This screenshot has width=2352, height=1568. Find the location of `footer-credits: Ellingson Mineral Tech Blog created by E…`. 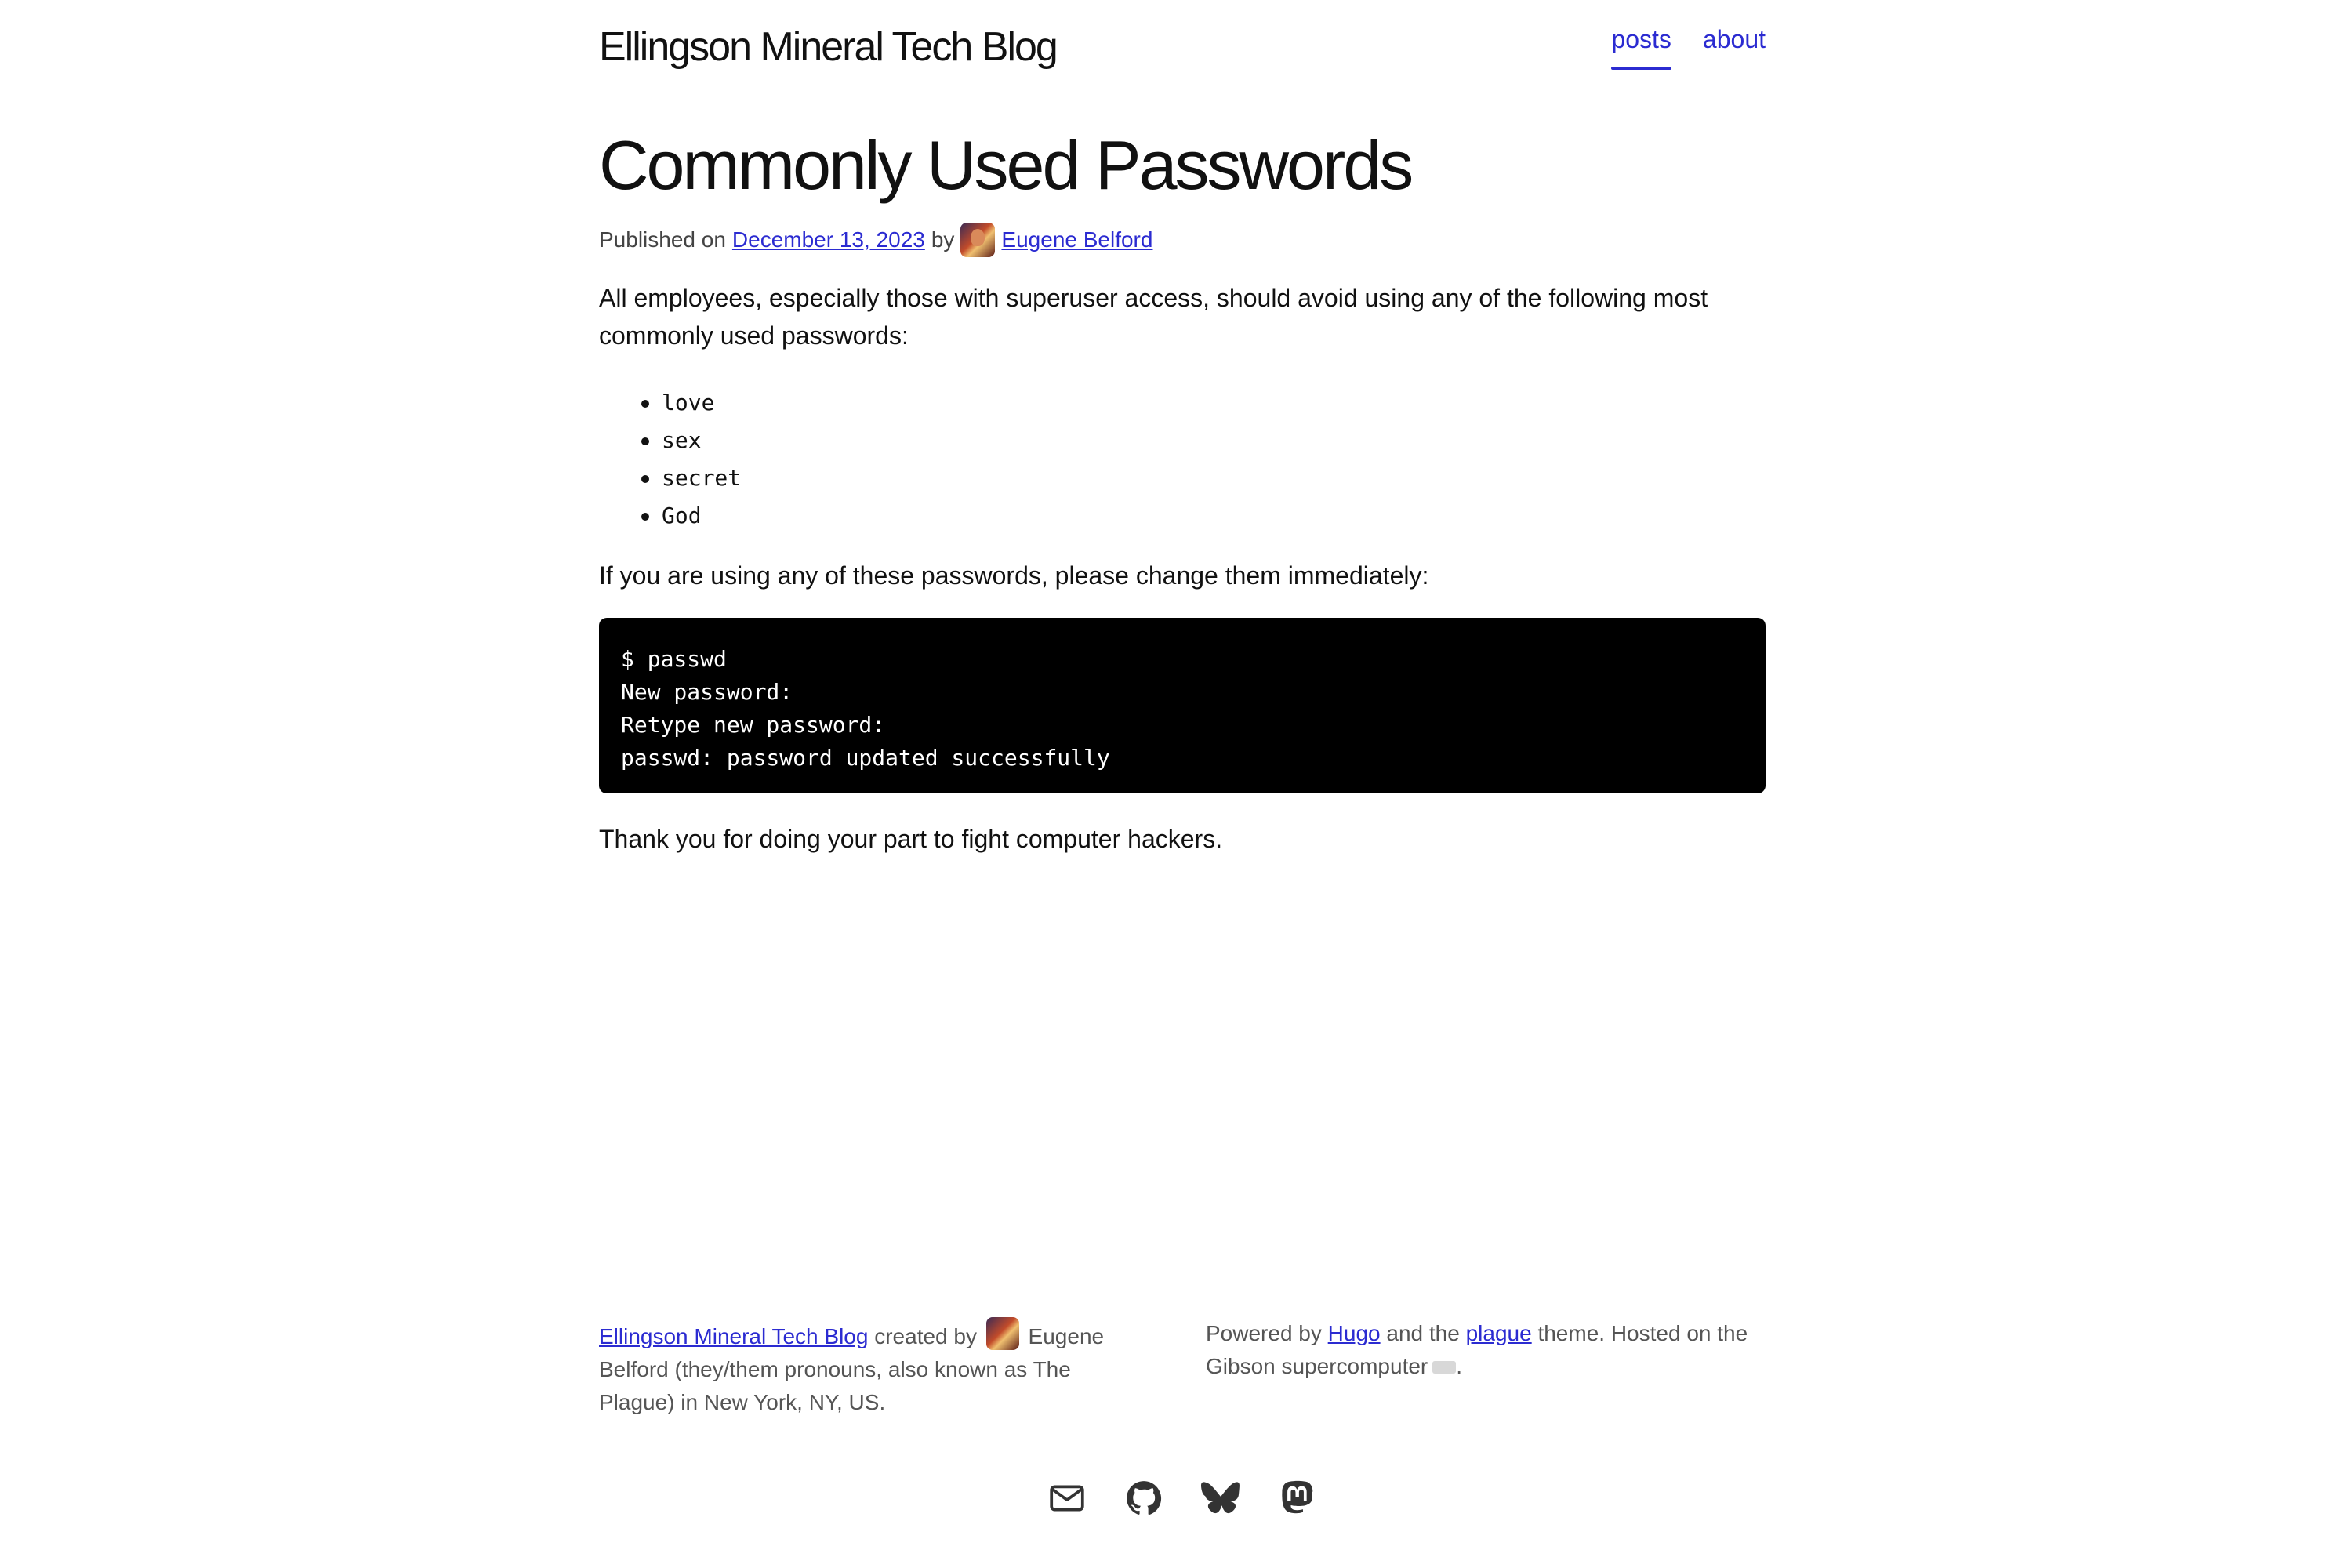

footer-credits: Ellingson Mineral Tech Blog created by E… is located at coordinates (873, 1368).